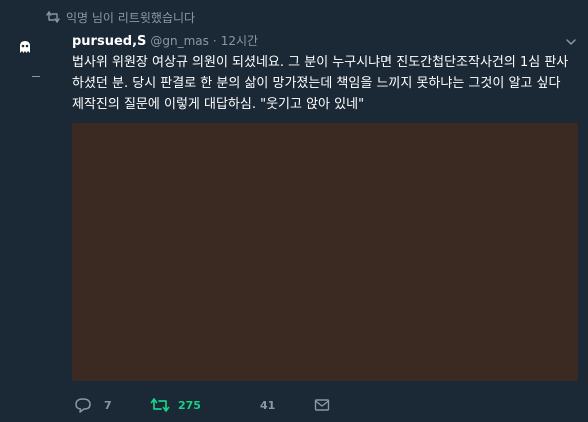  I want to click on tweet-actions: 7 275 41, so click(222, 405).